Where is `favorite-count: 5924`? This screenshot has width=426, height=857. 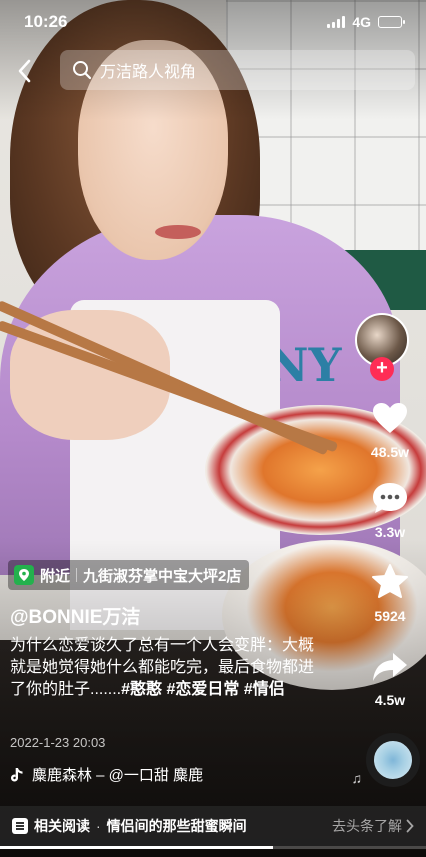 favorite-count: 5924 is located at coordinates (390, 616).